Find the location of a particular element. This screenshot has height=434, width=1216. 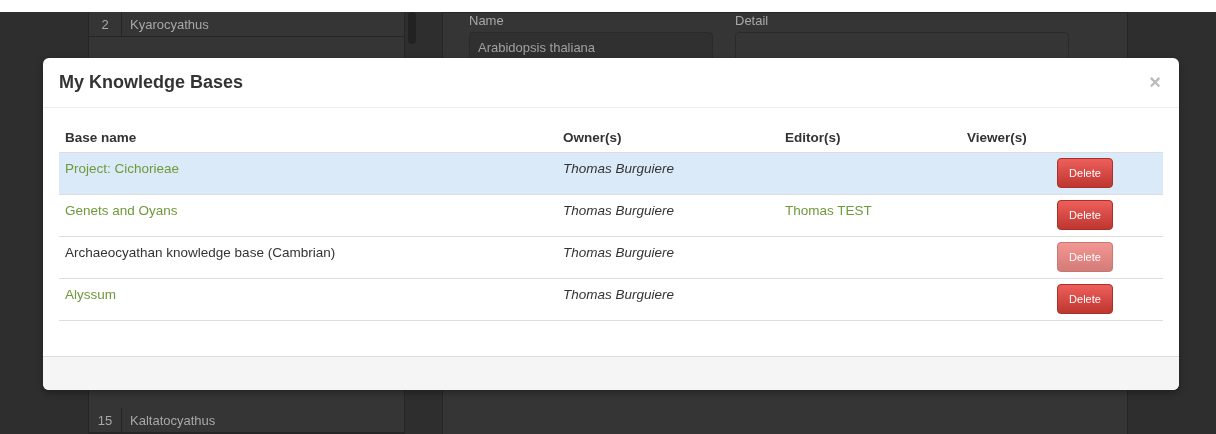

column-header: Editor(s) is located at coordinates (813, 137).